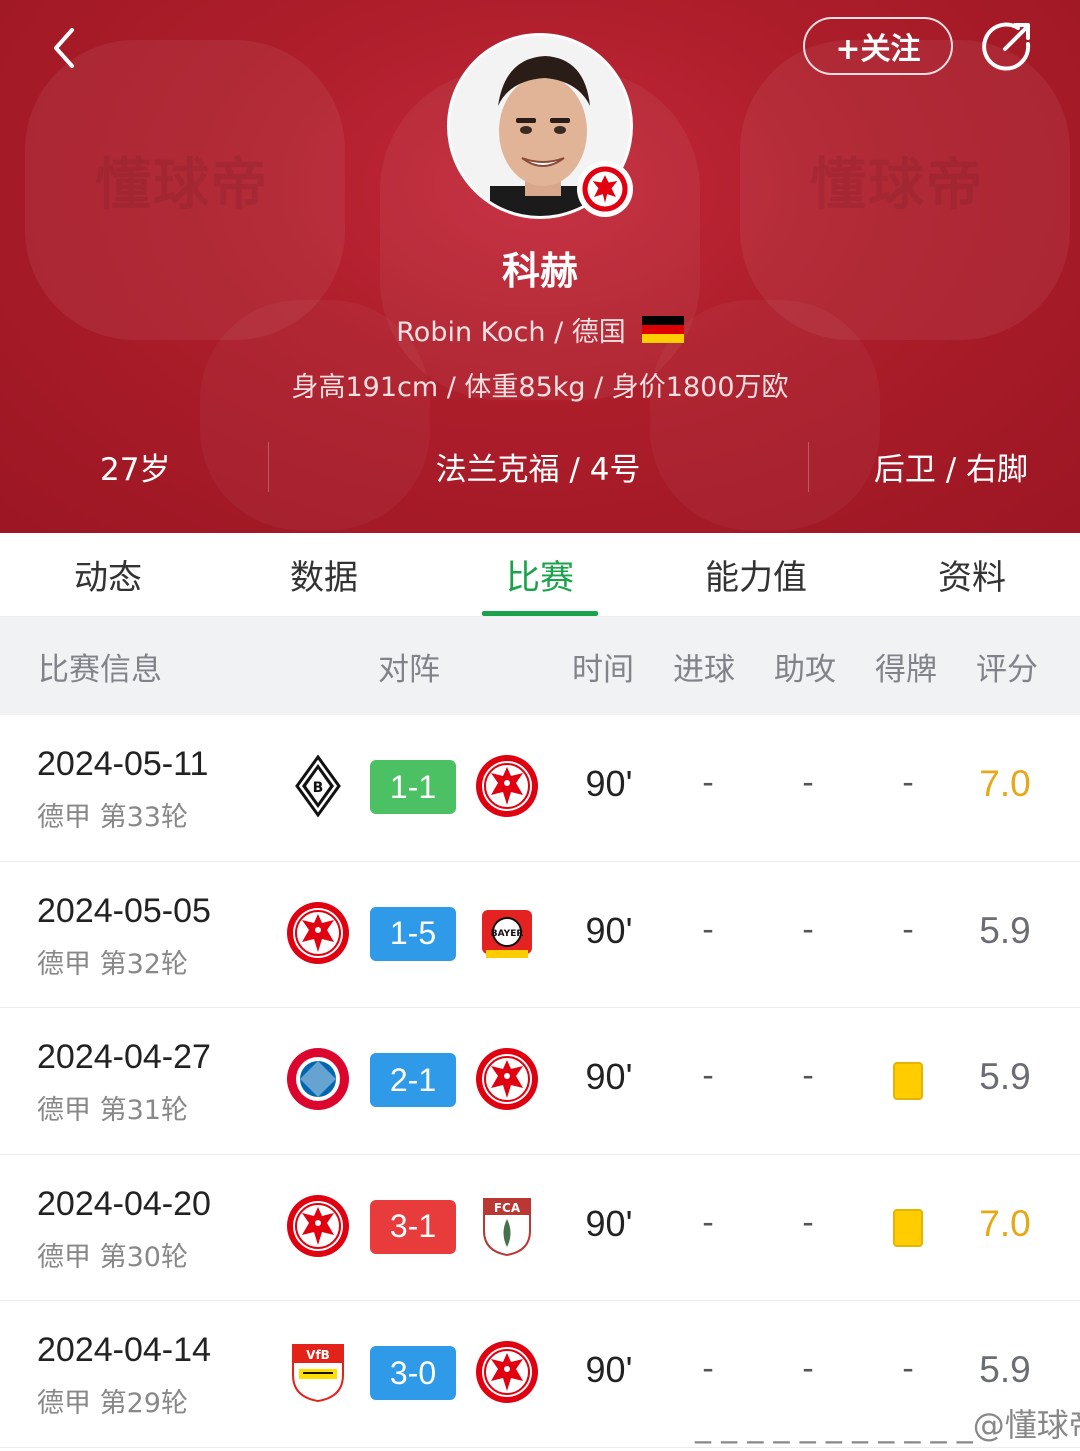  What do you see at coordinates (603, 669) in the screenshot?
I see `header-time: 时间` at bounding box center [603, 669].